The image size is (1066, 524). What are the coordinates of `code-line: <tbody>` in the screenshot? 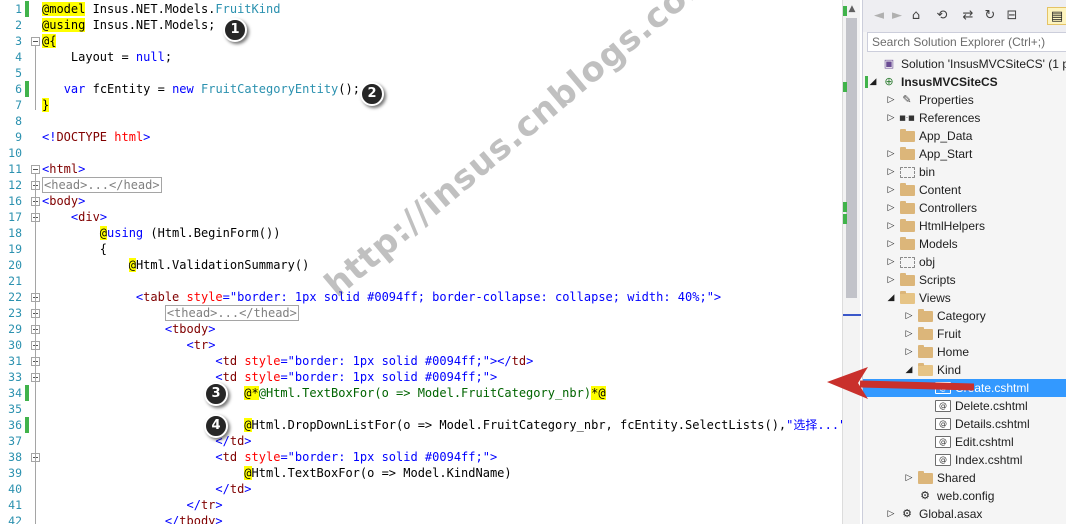 It's located at (129, 329).